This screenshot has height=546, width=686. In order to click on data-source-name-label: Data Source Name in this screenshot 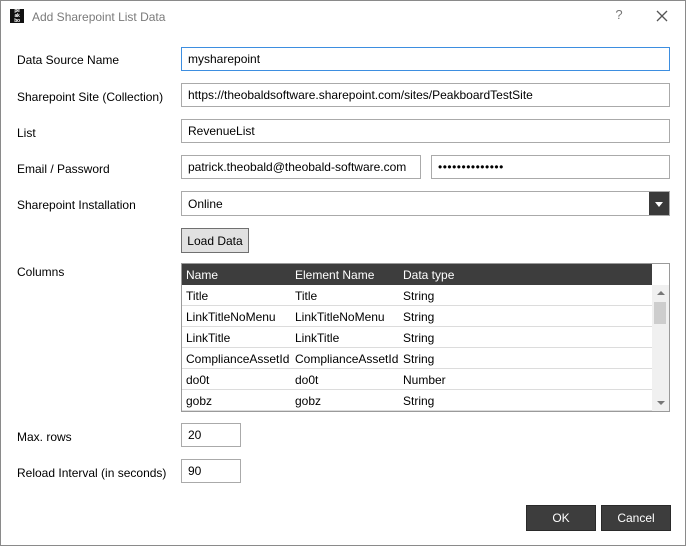, I will do `click(68, 60)`.